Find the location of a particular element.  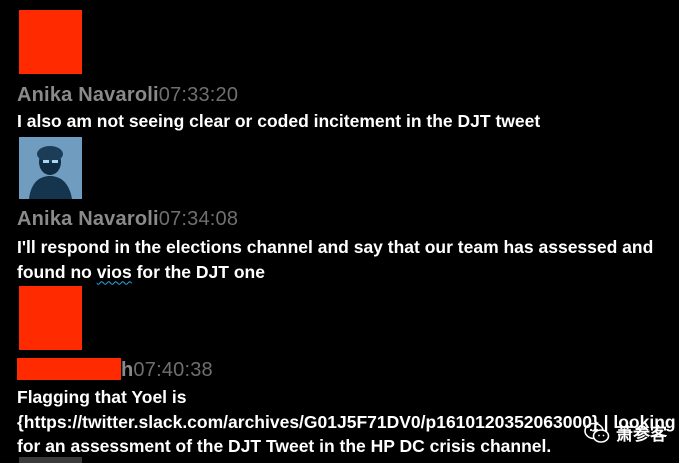

message-author: Anika Navaroli07:34:08 is located at coordinates (127, 219).